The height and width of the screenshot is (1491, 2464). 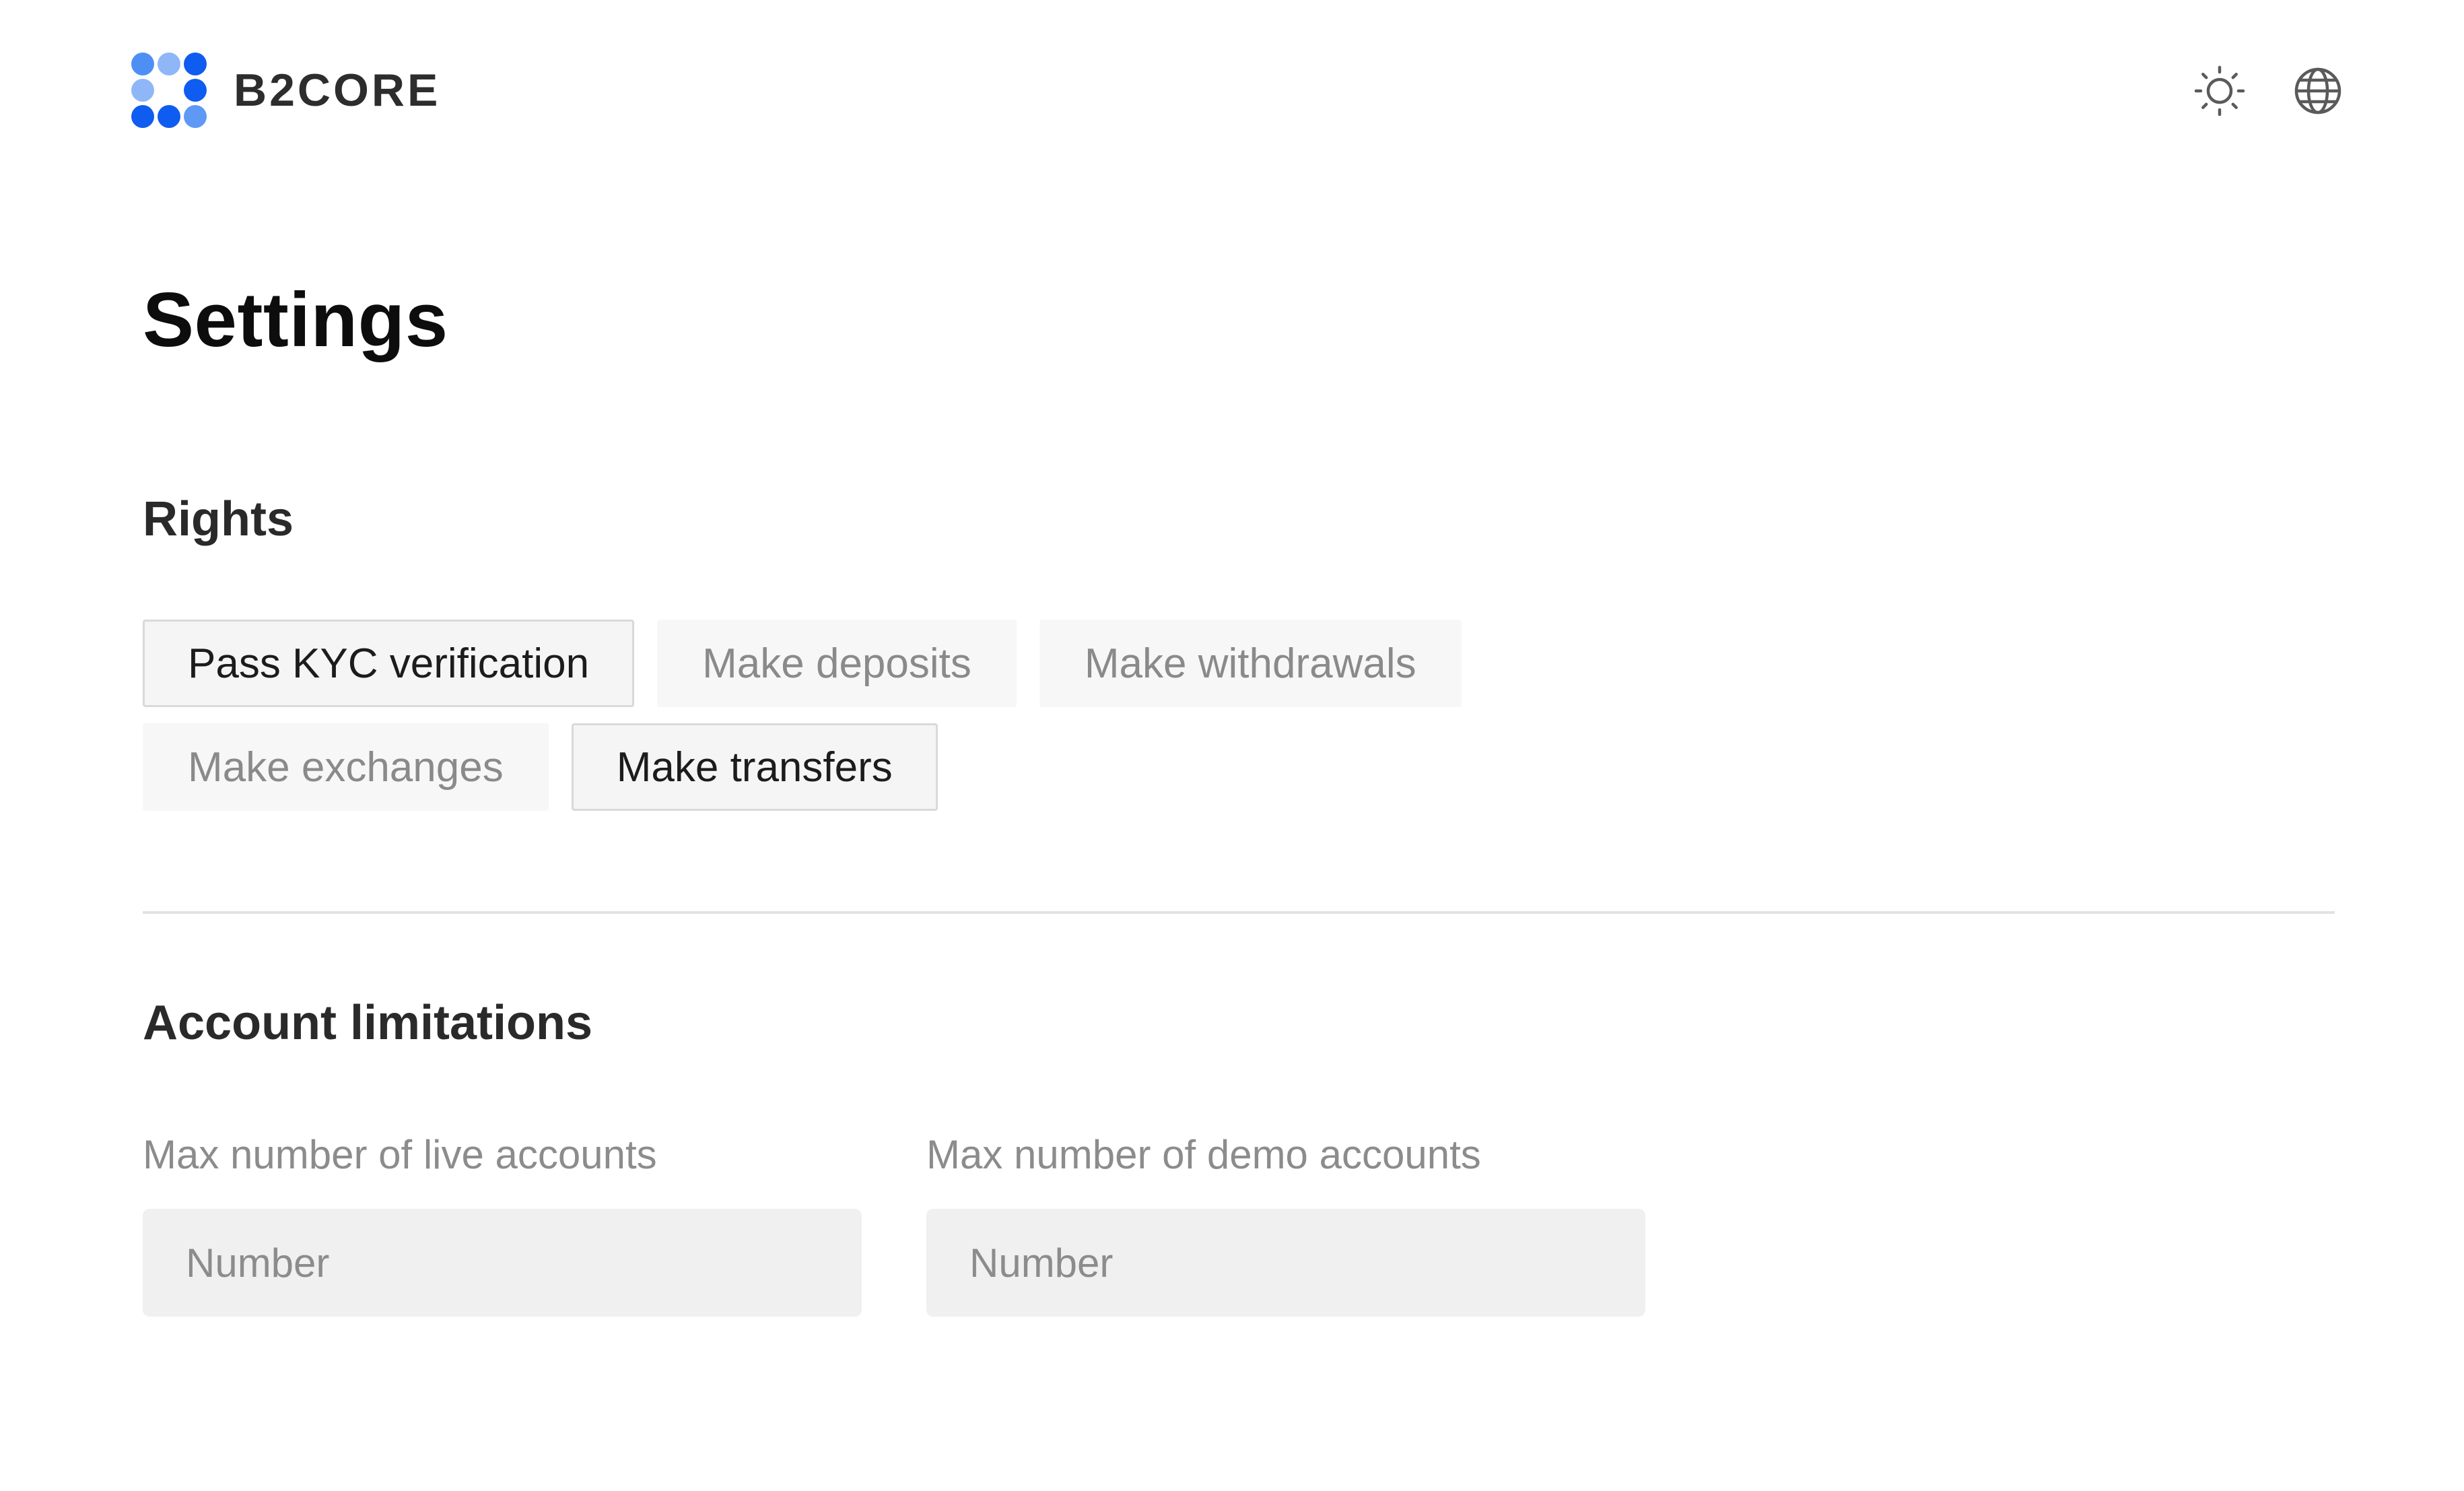 I want to click on demo-accounts-field: Max number of demo accounts, so click(x=1285, y=1224).